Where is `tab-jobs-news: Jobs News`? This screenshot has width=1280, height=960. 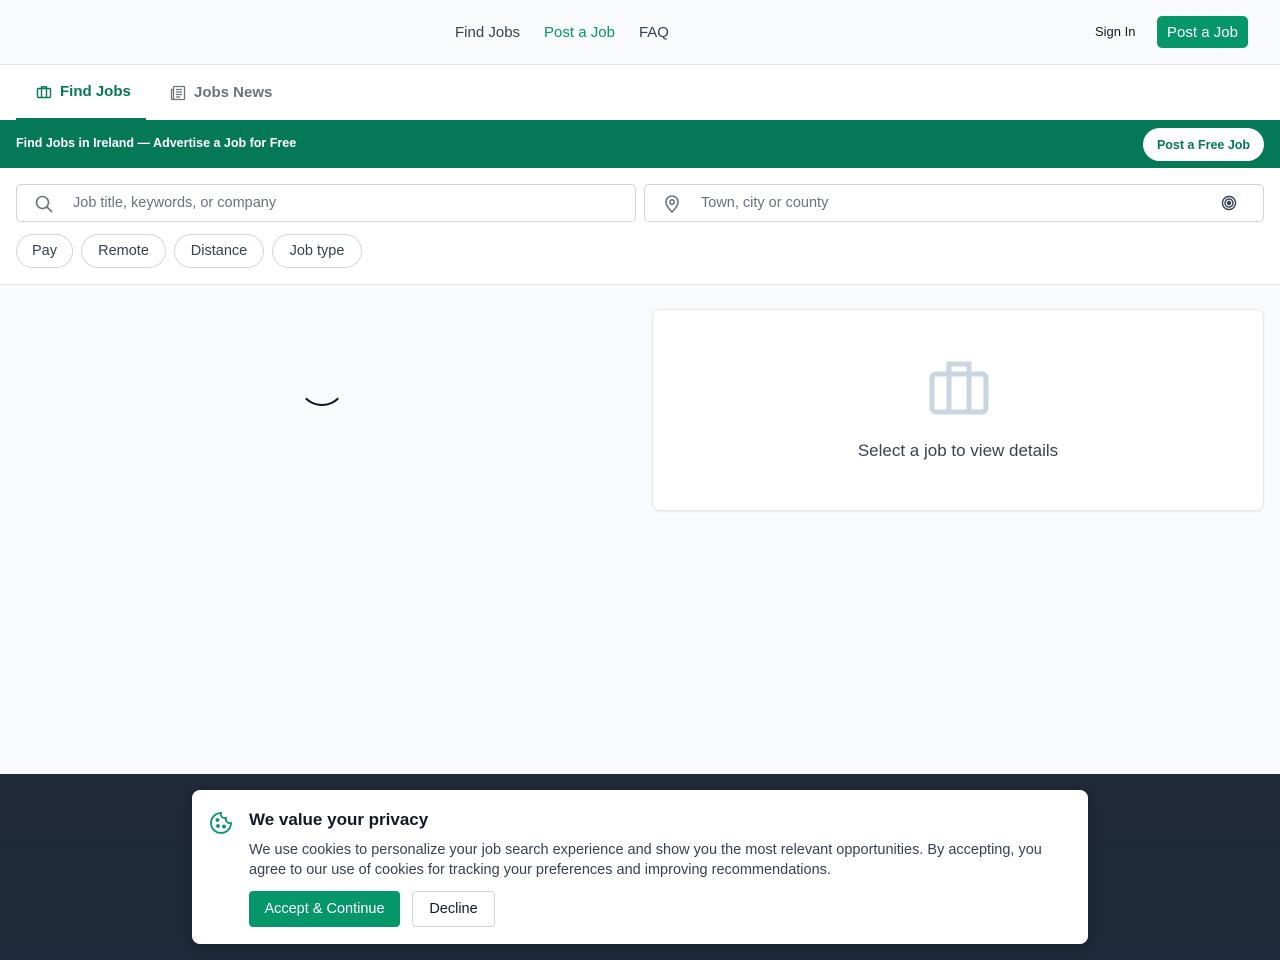
tab-jobs-news: Jobs News is located at coordinates (221, 92).